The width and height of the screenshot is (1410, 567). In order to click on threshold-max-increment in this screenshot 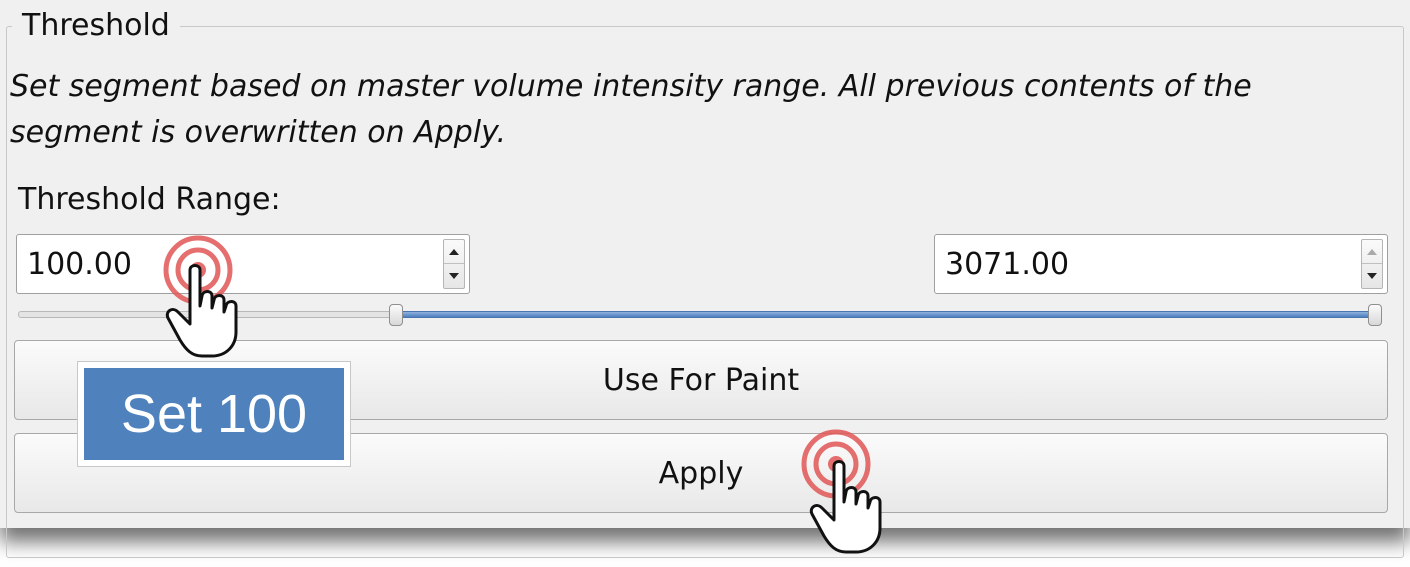, I will do `click(1372, 252)`.